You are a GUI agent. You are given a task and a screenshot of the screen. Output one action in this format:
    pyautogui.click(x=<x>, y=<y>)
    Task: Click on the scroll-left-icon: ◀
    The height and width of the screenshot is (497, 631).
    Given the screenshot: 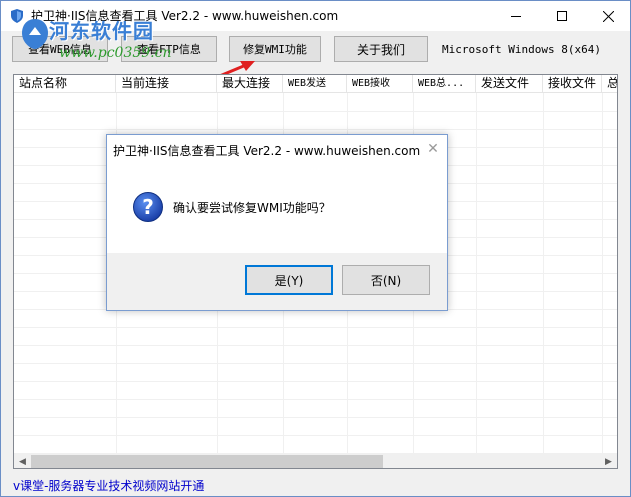 What is the action you would take?
    pyautogui.click(x=22, y=460)
    